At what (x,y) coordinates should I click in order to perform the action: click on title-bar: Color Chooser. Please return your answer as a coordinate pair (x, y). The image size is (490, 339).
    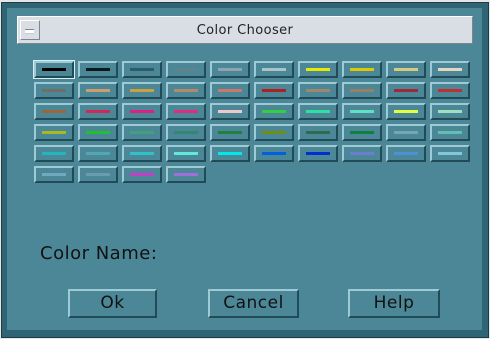
    Looking at the image, I should click on (245, 30).